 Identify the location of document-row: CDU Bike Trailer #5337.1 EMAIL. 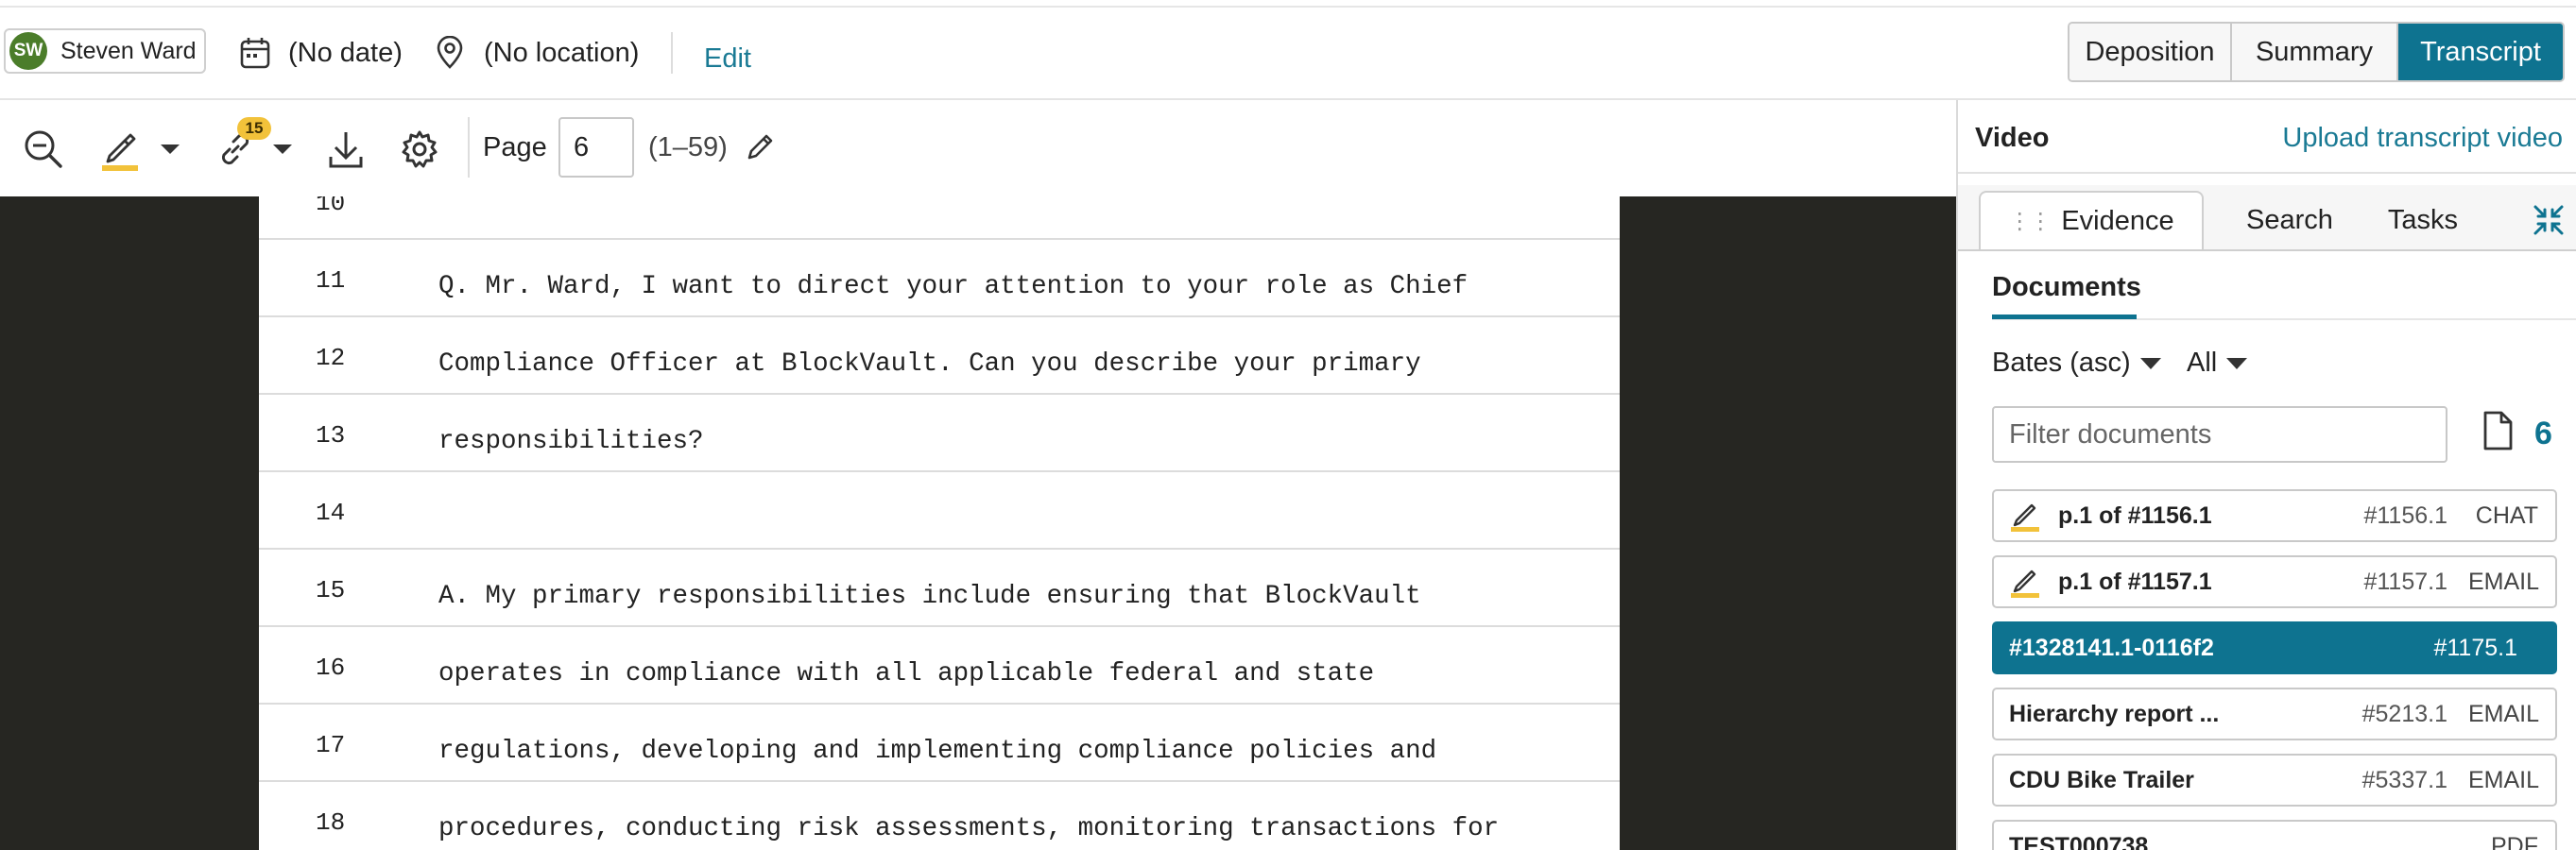
(2274, 780).